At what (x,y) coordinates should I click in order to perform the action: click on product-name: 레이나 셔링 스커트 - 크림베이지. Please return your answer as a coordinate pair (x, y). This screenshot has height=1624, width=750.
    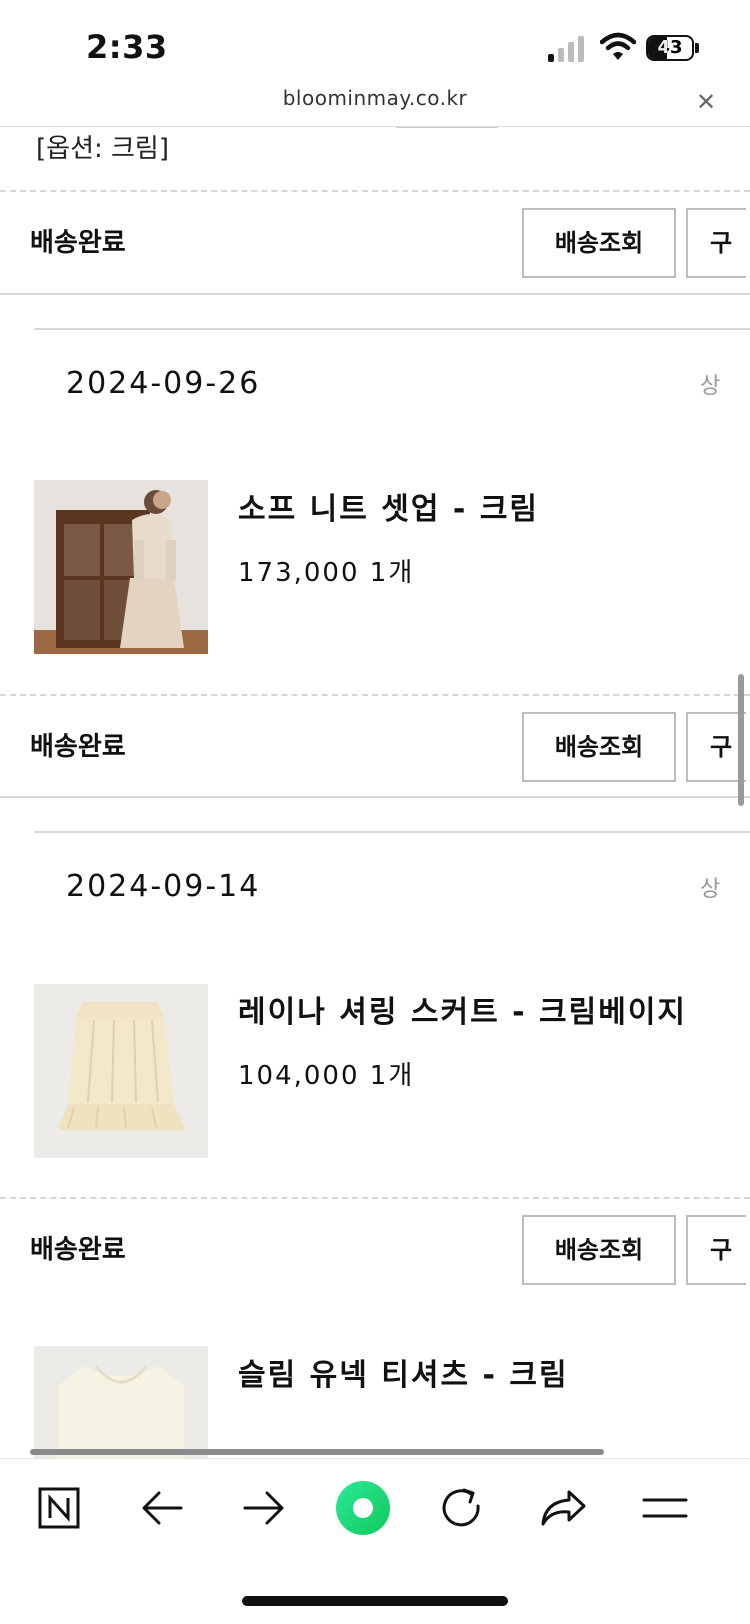
    Looking at the image, I should click on (462, 1009).